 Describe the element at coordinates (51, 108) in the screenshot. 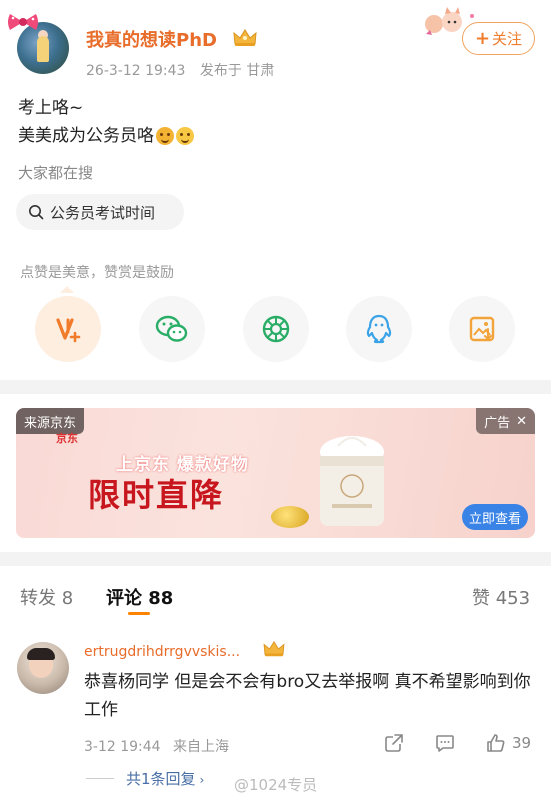

I see `post-text-line-1: 考上咯~` at that location.